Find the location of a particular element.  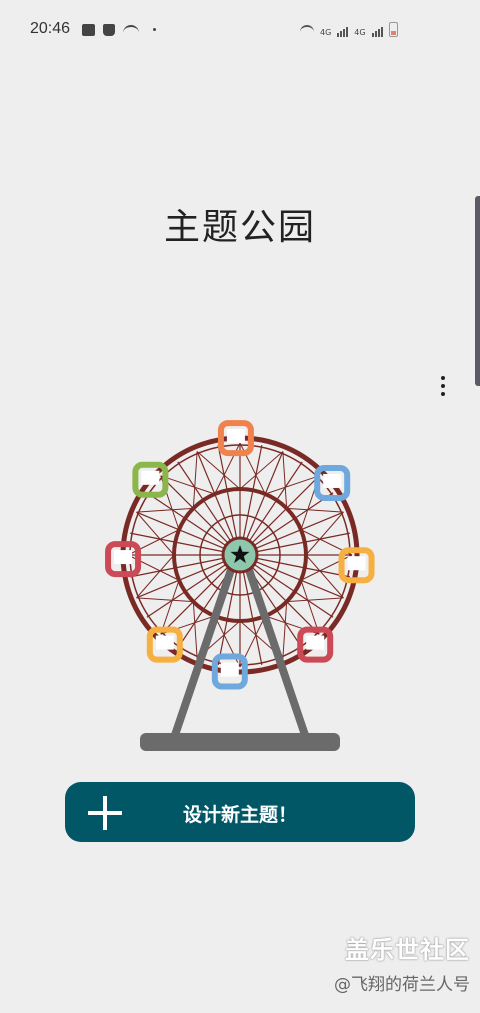

more-options-button is located at coordinates (443, 386).